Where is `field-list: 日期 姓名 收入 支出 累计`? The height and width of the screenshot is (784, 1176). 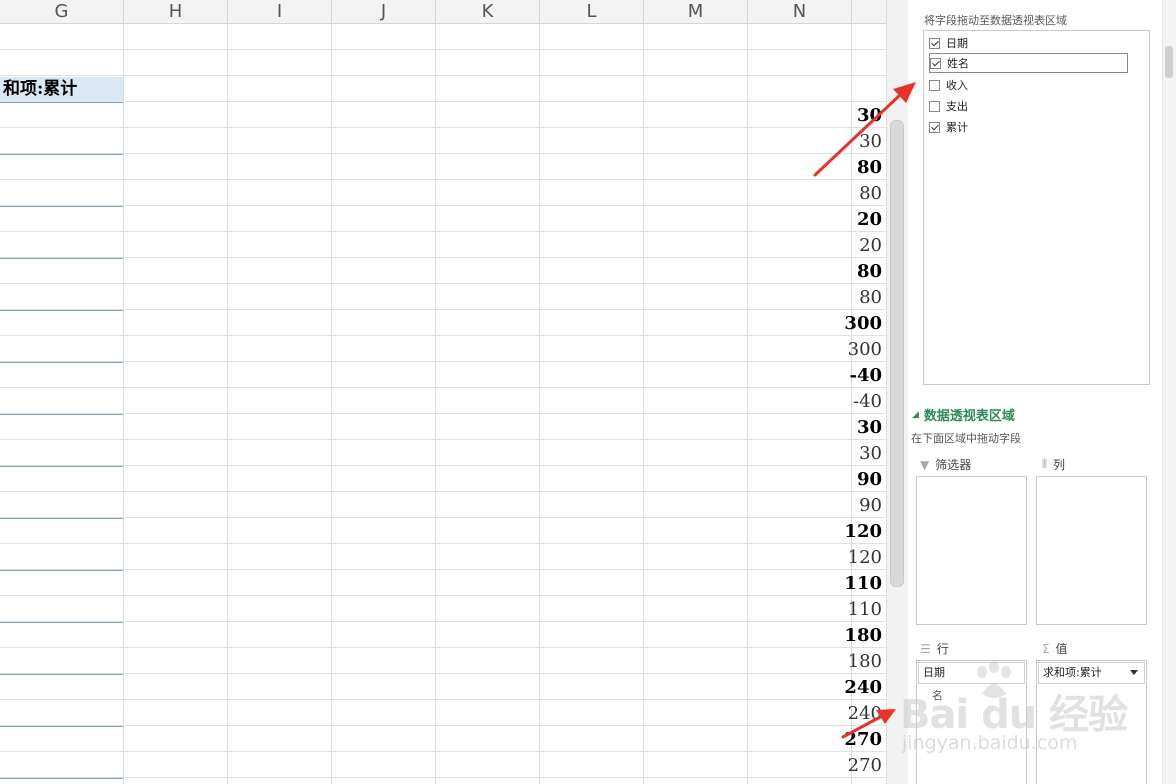
field-list: 日期 姓名 收入 支出 累计 is located at coordinates (1036, 207).